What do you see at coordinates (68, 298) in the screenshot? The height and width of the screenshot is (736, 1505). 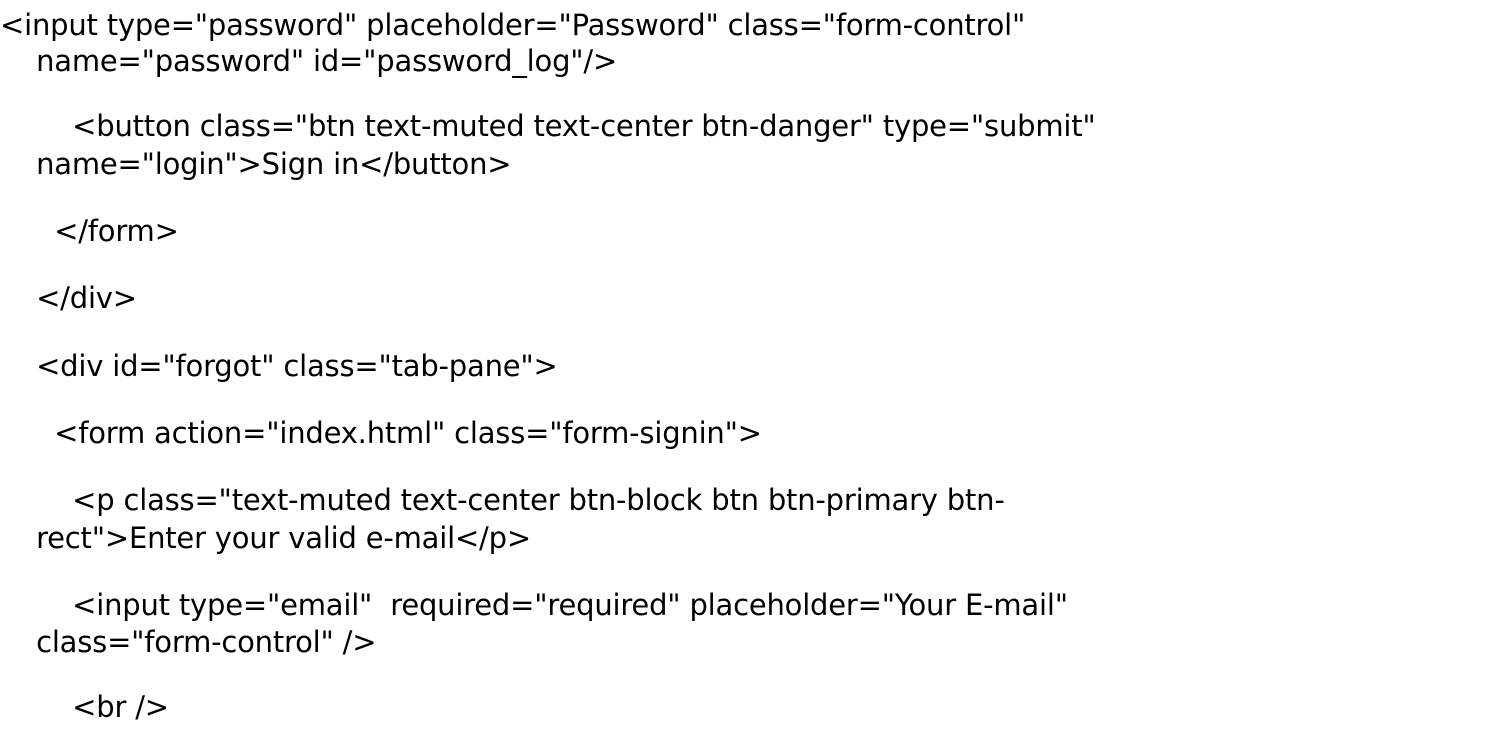 I see `code-line-6: </div>` at bounding box center [68, 298].